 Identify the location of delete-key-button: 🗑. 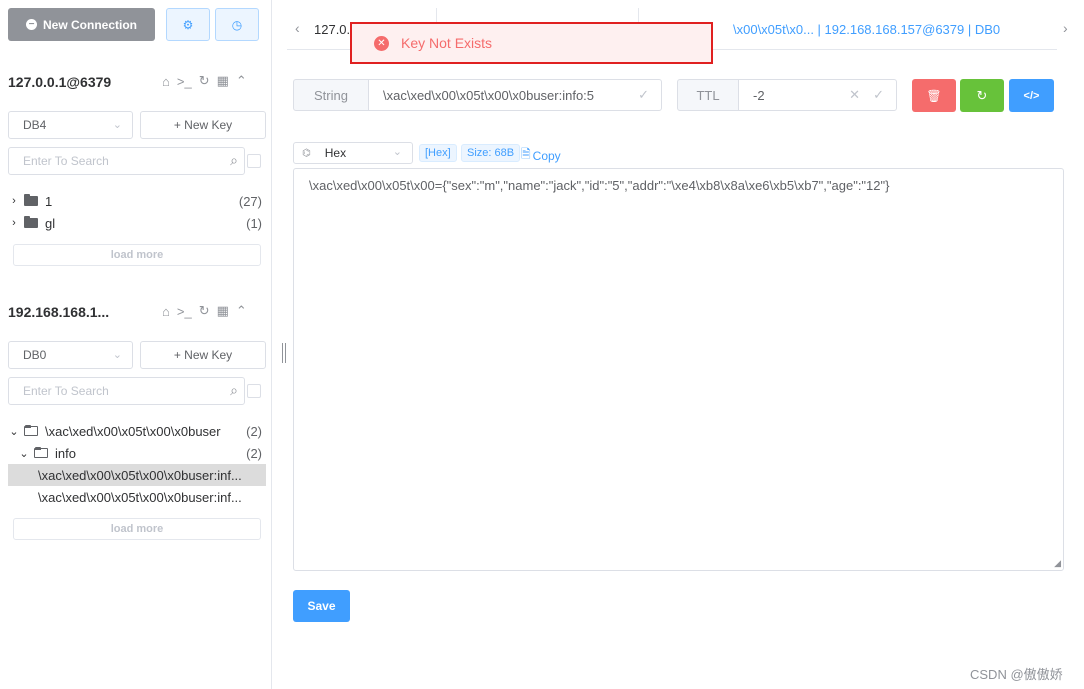
(934, 95).